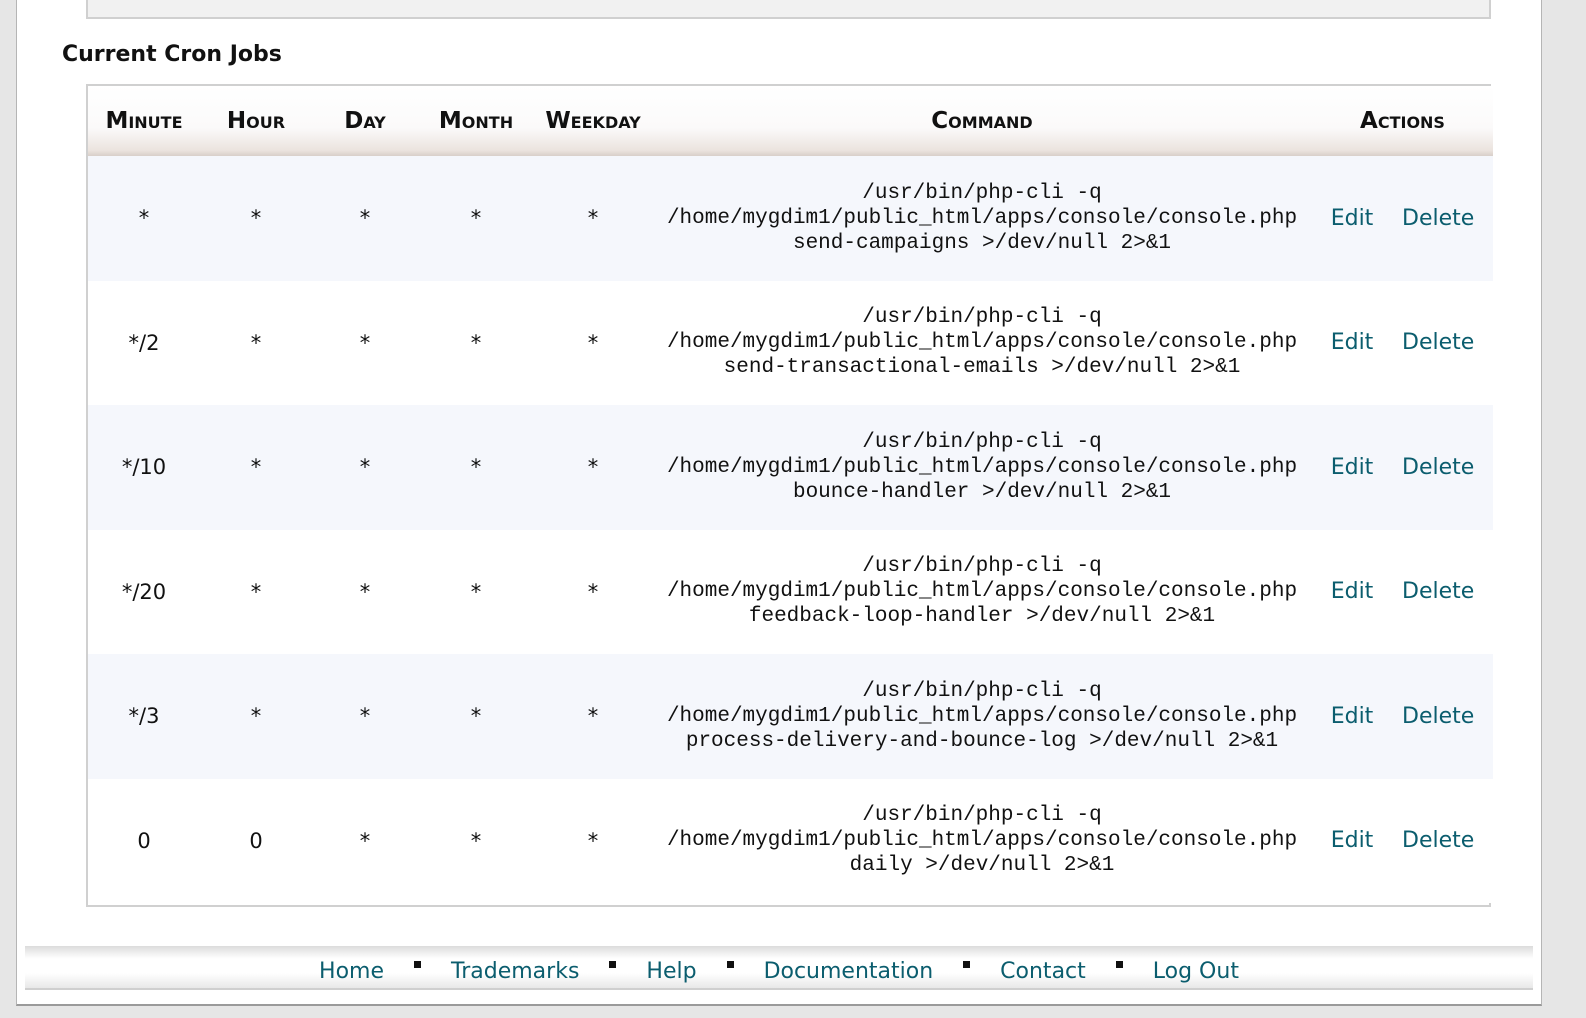 Image resolution: width=1586 pixels, height=1018 pixels. I want to click on footer-link-contact: Contact, so click(1043, 972).